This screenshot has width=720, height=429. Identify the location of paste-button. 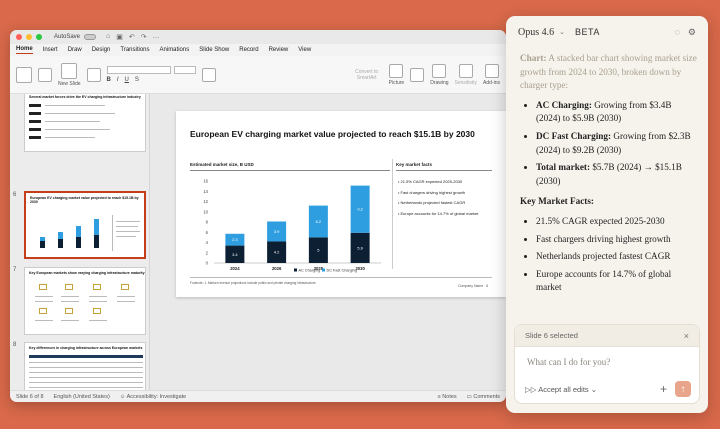
(24, 74).